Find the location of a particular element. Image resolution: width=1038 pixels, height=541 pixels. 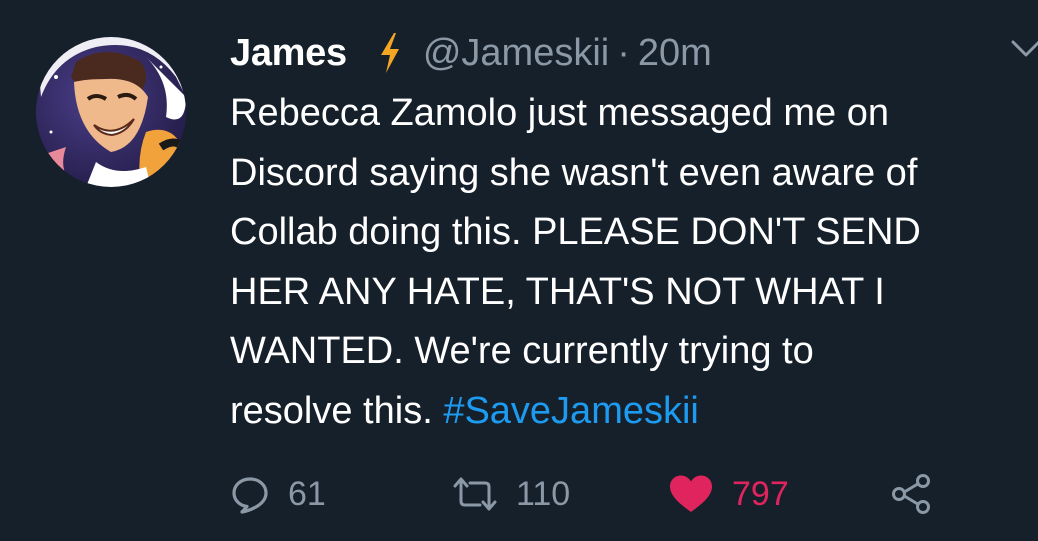

like-button: 797 is located at coordinates (728, 494).